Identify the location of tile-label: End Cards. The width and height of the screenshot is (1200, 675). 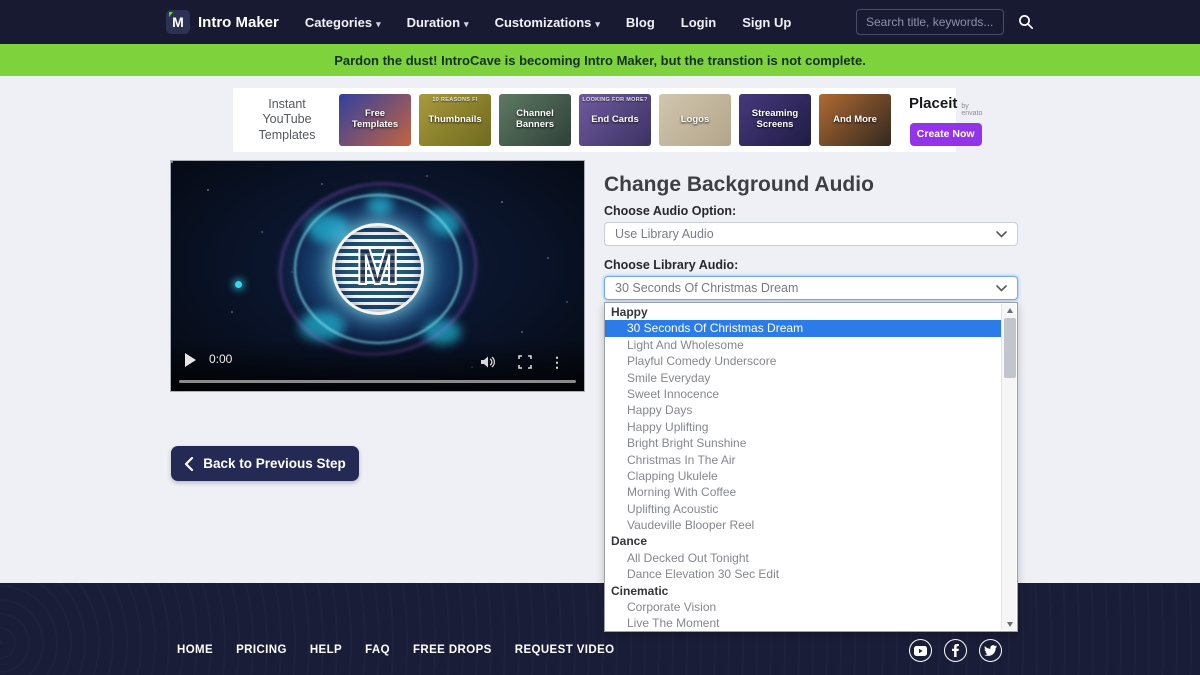
(615, 119).